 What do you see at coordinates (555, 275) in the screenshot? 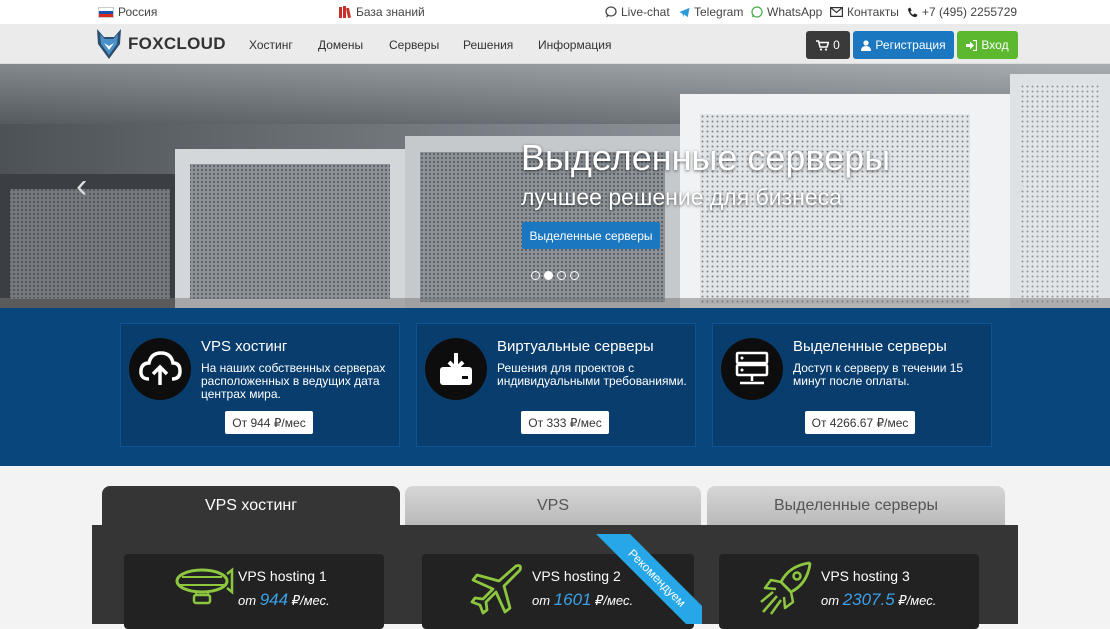
I see `carousel-indicators` at bounding box center [555, 275].